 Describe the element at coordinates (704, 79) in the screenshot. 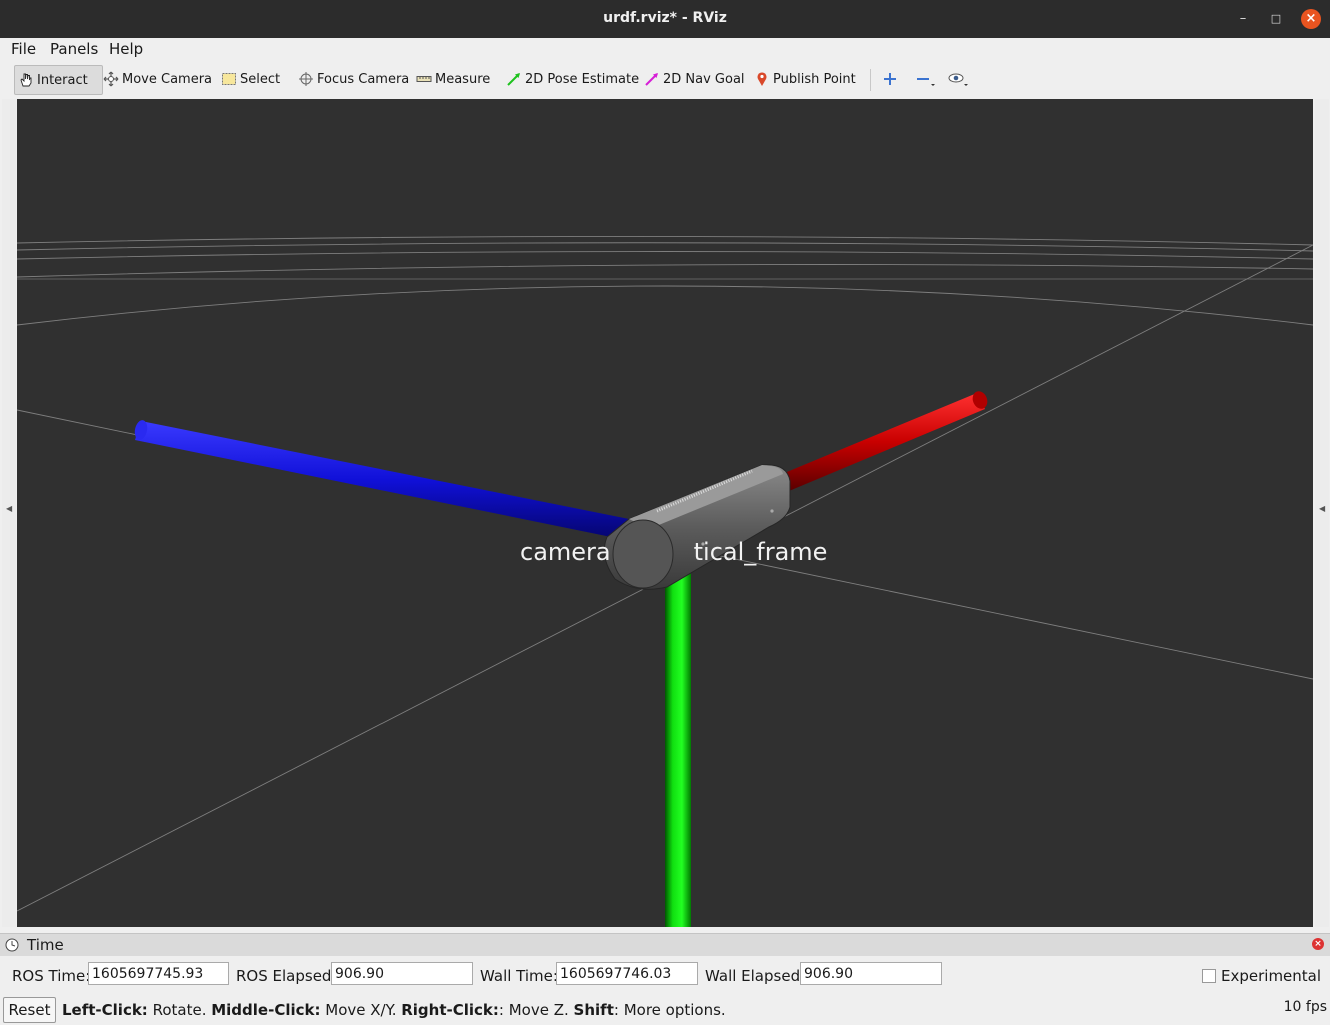

I see `tool-2d-nav-goal-label: 2D Nav Goal` at that location.